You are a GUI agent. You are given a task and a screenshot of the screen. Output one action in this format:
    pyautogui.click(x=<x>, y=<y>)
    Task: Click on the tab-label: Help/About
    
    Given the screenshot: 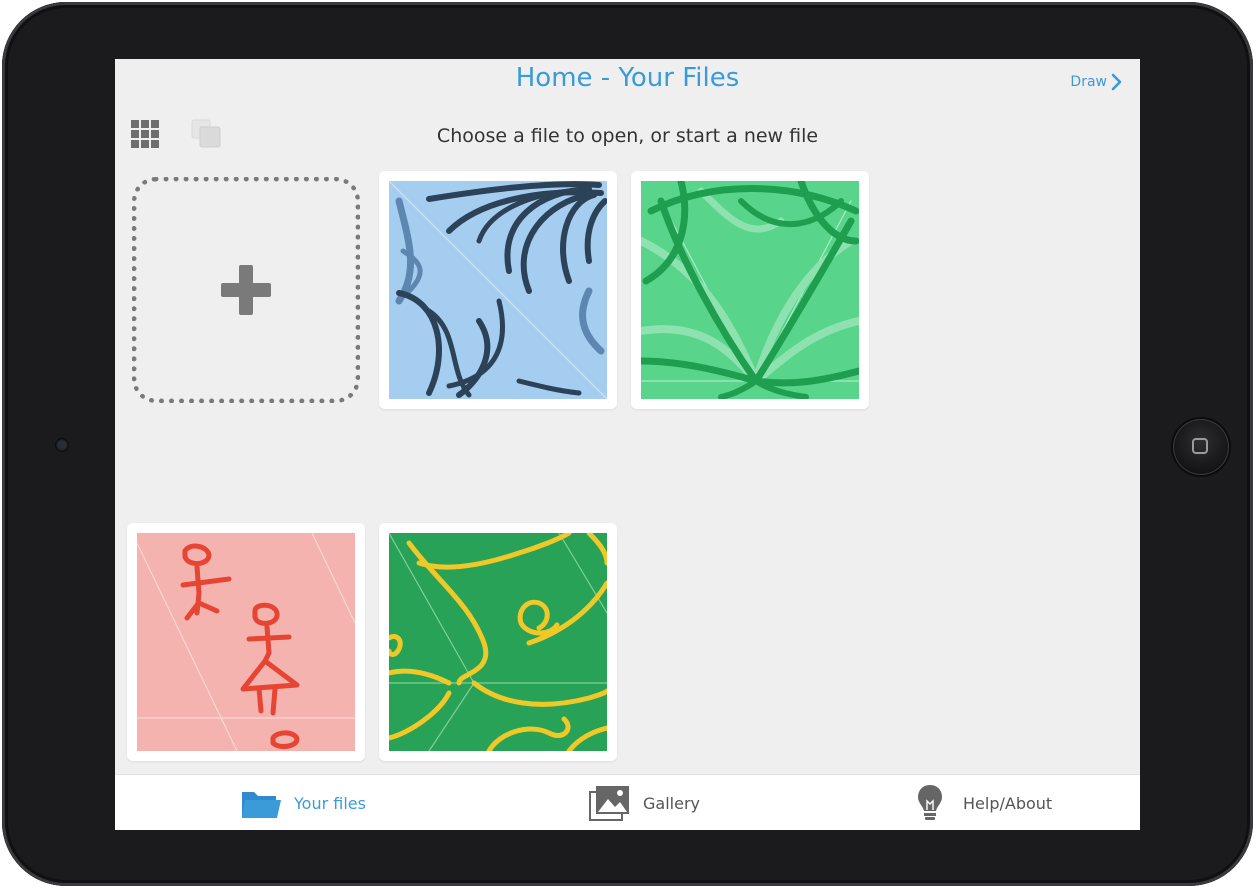 What is the action you would take?
    pyautogui.click(x=1008, y=803)
    